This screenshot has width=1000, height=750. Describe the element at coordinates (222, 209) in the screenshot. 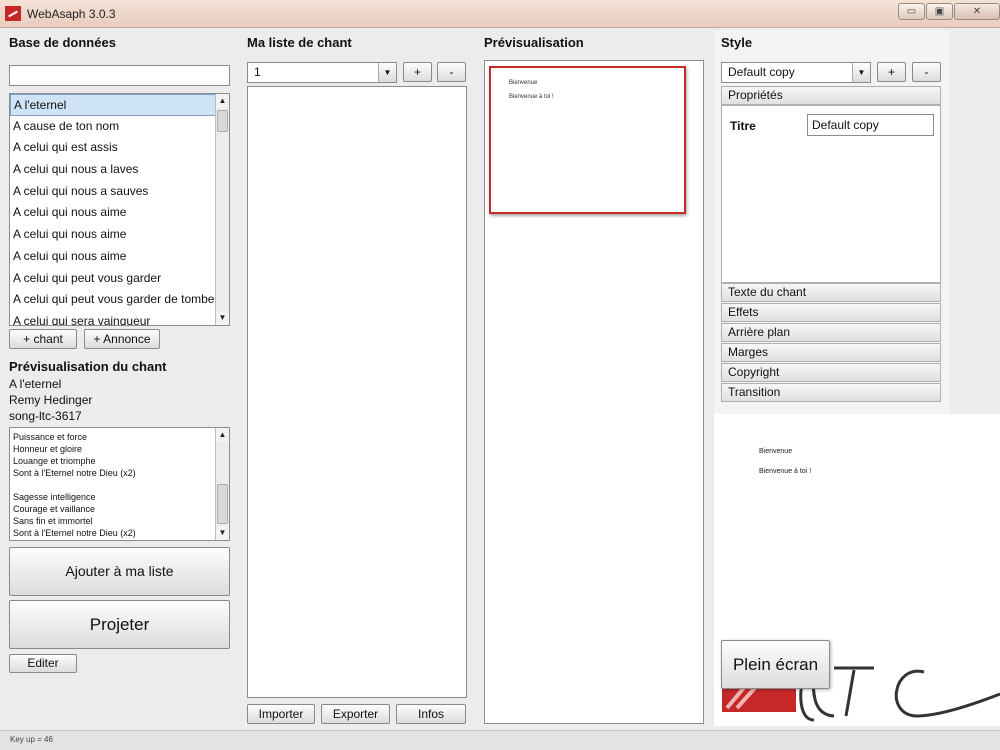

I see `song-list-scrollbar: ▲ ▼` at that location.